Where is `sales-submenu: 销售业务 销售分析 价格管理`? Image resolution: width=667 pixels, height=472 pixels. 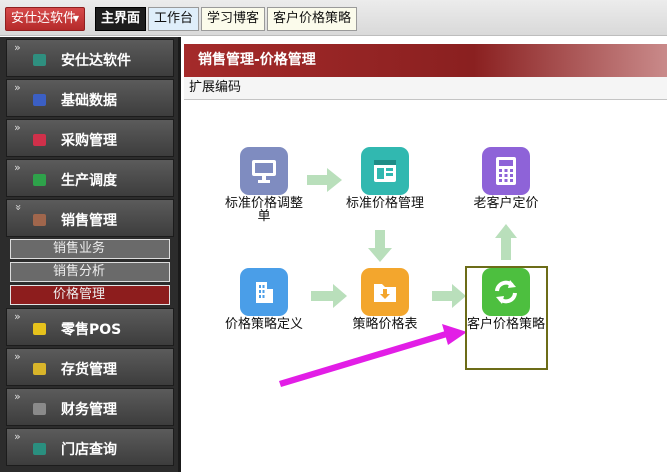 sales-submenu: 销售业务 销售分析 价格管理 is located at coordinates (90, 272).